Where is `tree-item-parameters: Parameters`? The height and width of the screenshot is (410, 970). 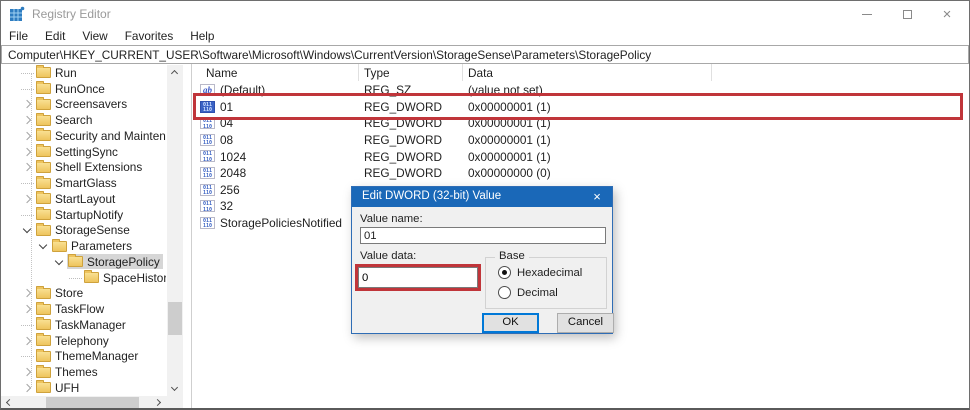
tree-item-parameters: Parameters is located at coordinates (83, 246).